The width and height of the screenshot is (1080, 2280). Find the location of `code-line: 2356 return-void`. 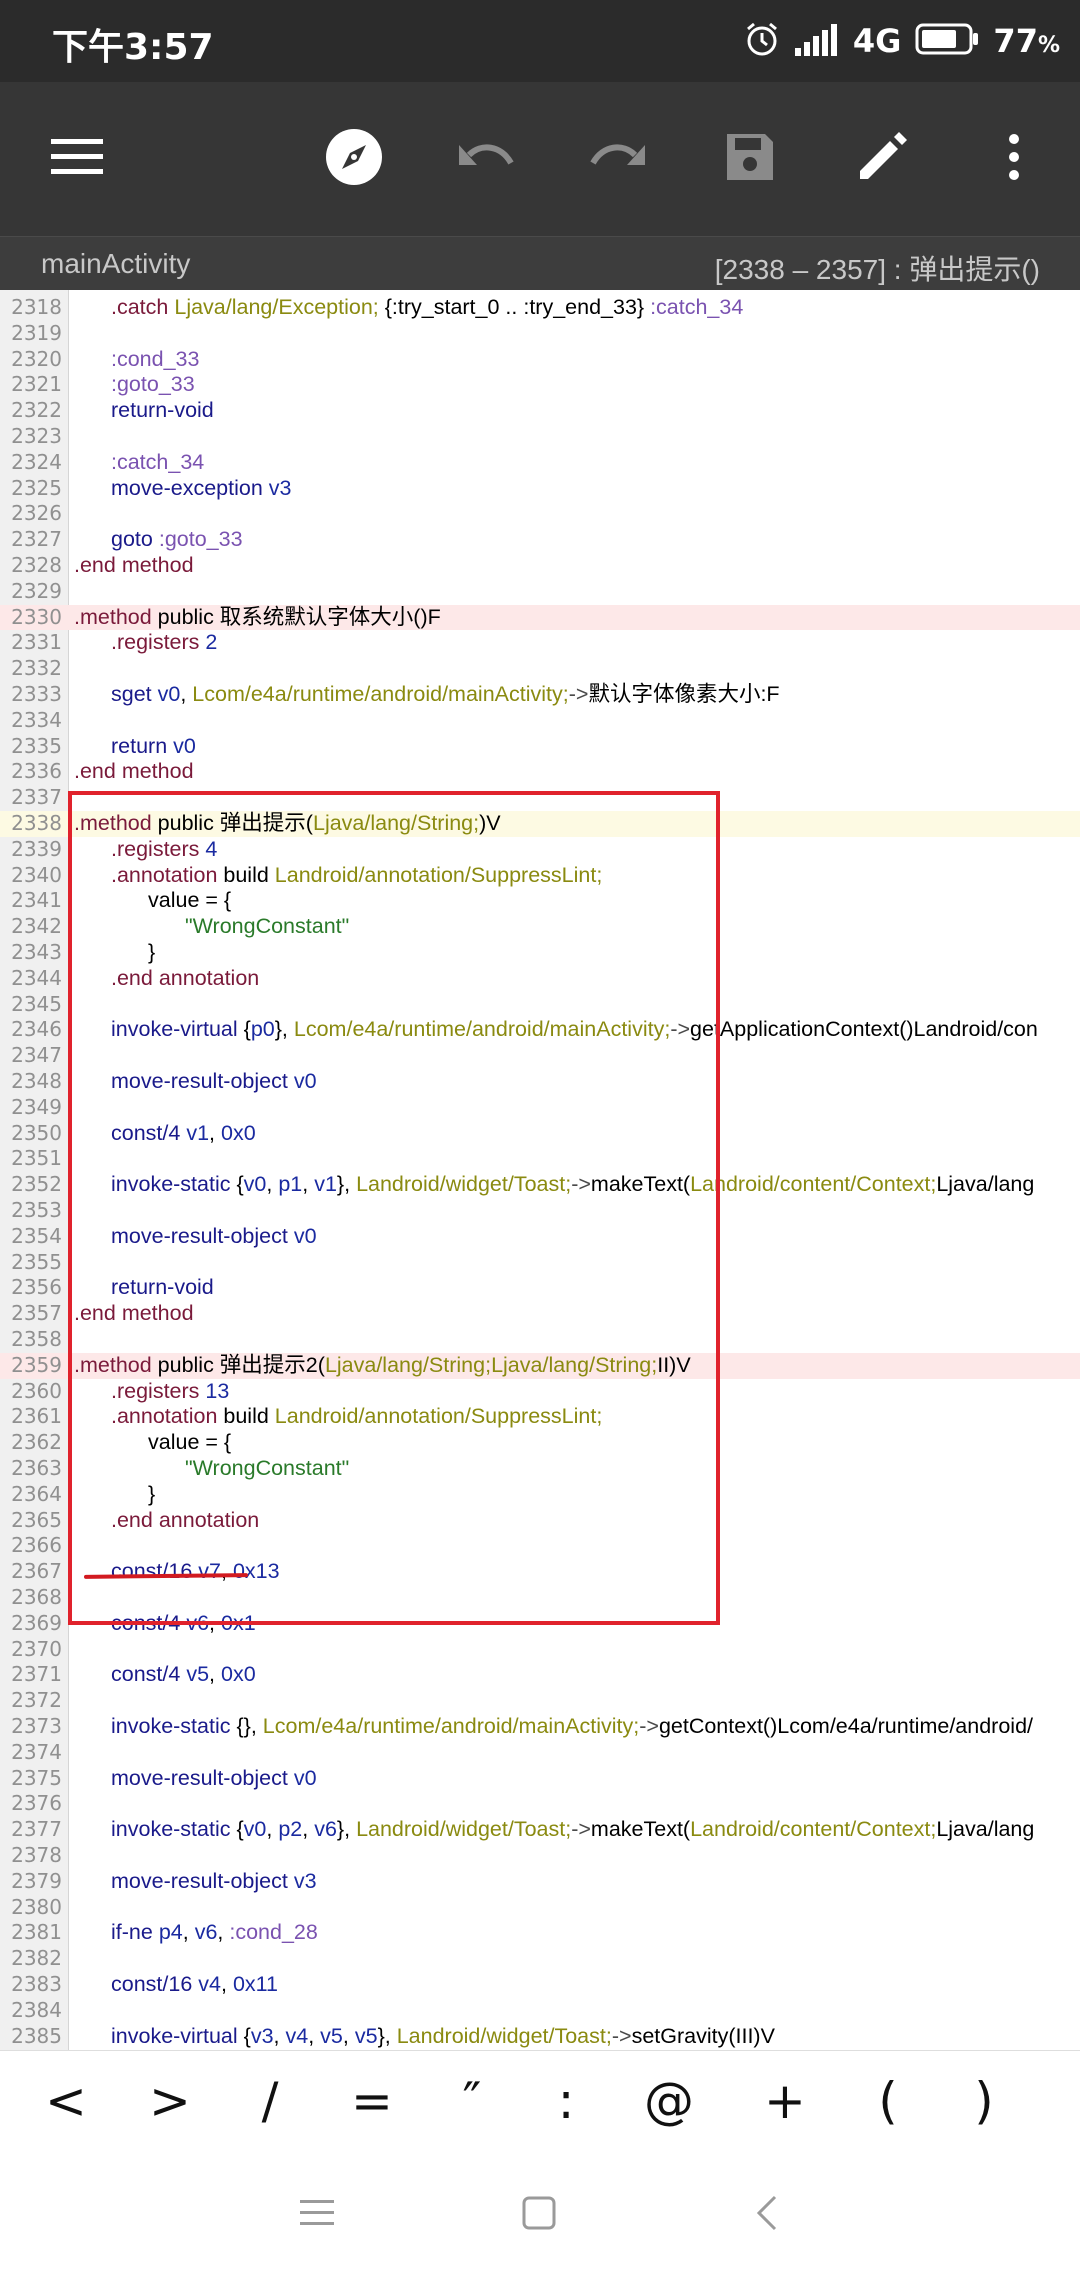

code-line: 2356 return-void is located at coordinates (540, 1288).